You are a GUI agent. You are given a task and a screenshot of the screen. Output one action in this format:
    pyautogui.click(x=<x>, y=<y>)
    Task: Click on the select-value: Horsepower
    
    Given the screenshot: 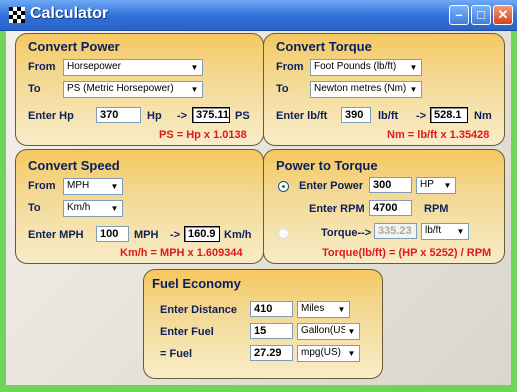 What is the action you would take?
    pyautogui.click(x=94, y=66)
    